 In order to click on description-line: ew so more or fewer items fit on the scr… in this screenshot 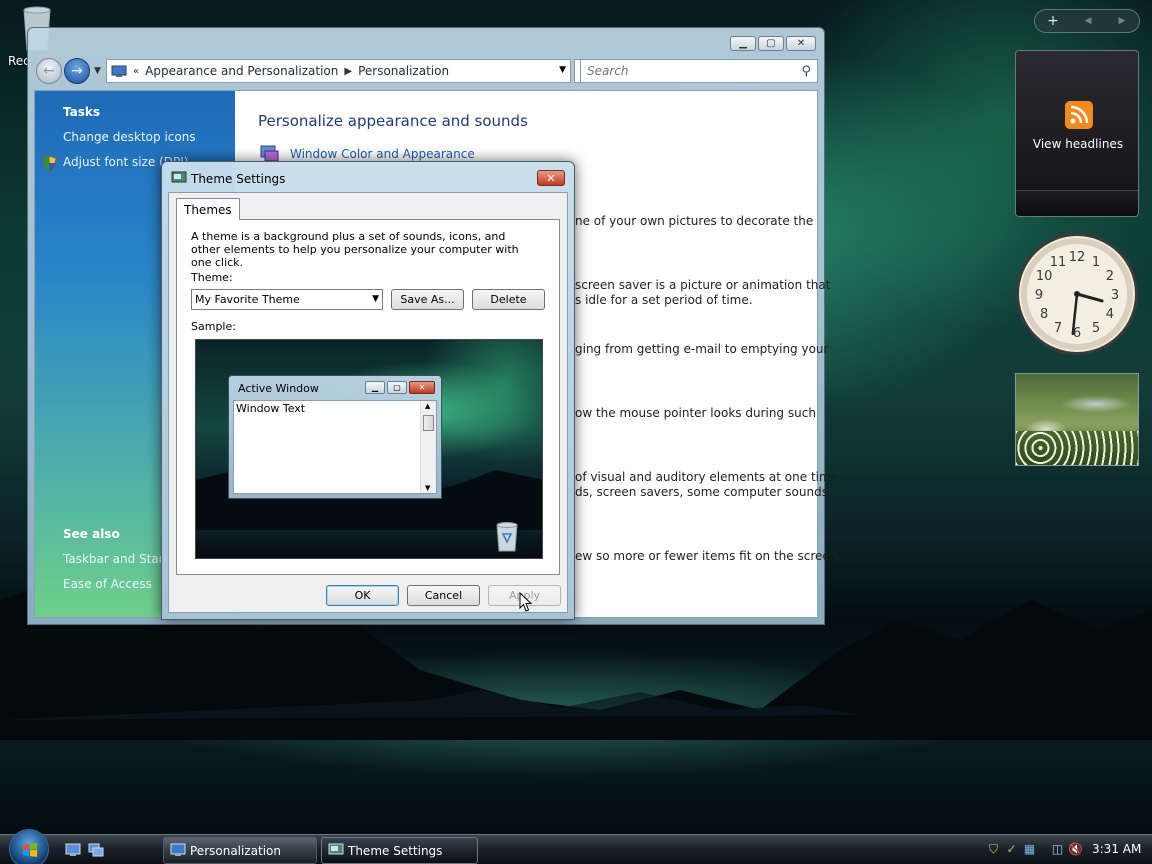, I will do `click(708, 556)`.